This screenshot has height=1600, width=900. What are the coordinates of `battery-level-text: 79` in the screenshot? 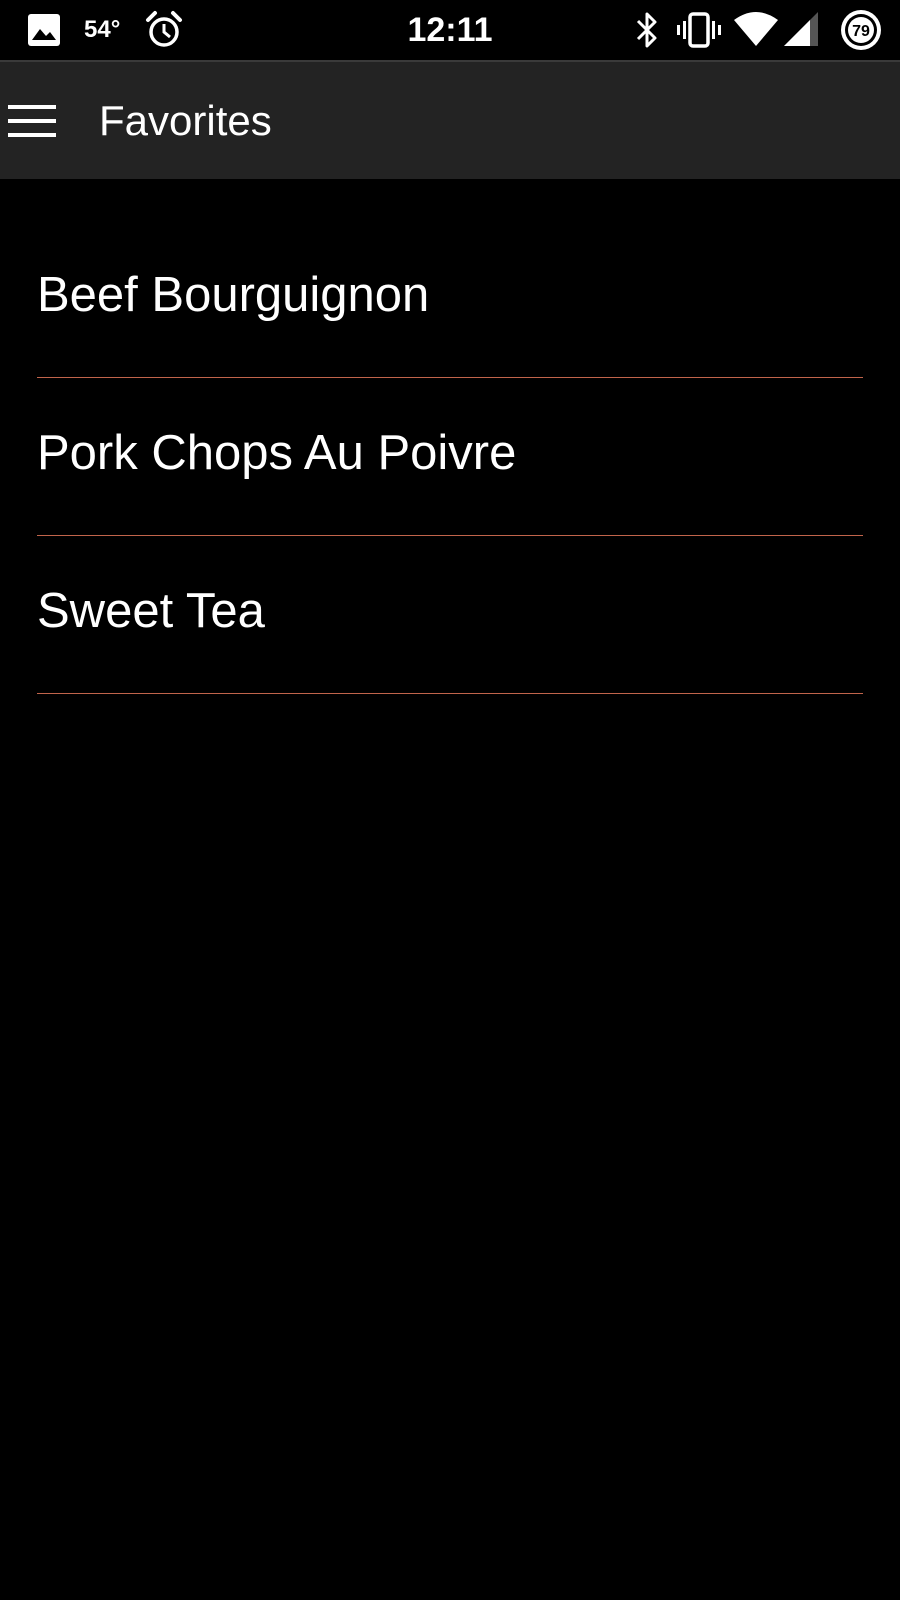 It's located at (861, 31).